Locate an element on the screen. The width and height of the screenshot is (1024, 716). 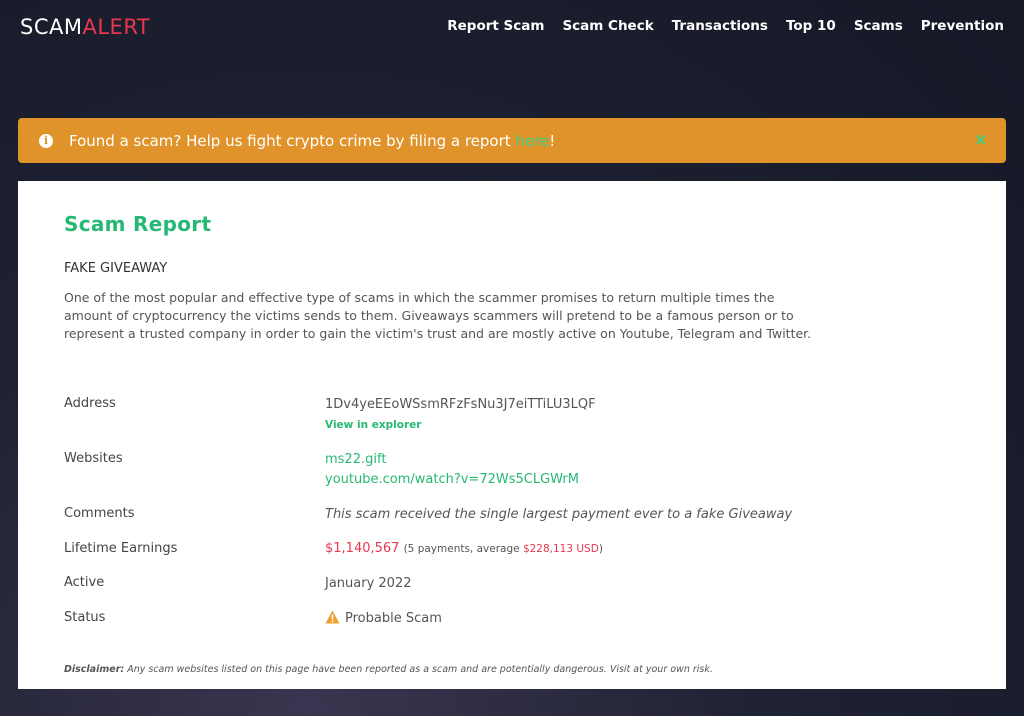
disclaimer-label: Disclaimer: is located at coordinates (94, 669).